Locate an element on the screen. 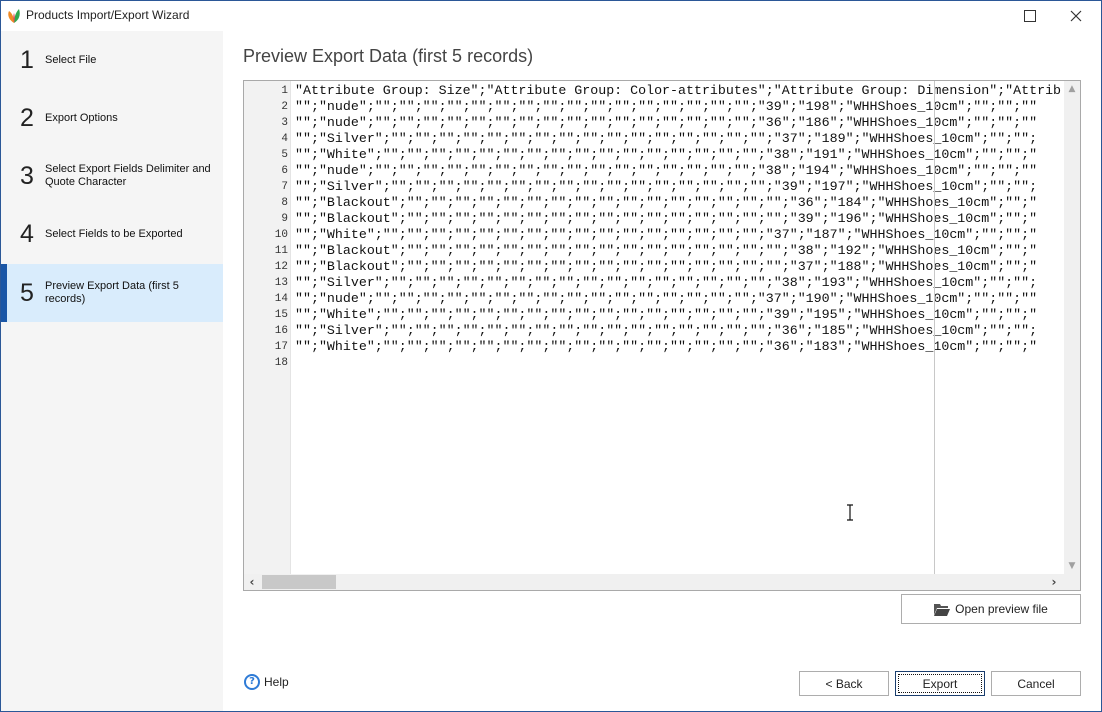  line-number: 16 is located at coordinates (281, 331).